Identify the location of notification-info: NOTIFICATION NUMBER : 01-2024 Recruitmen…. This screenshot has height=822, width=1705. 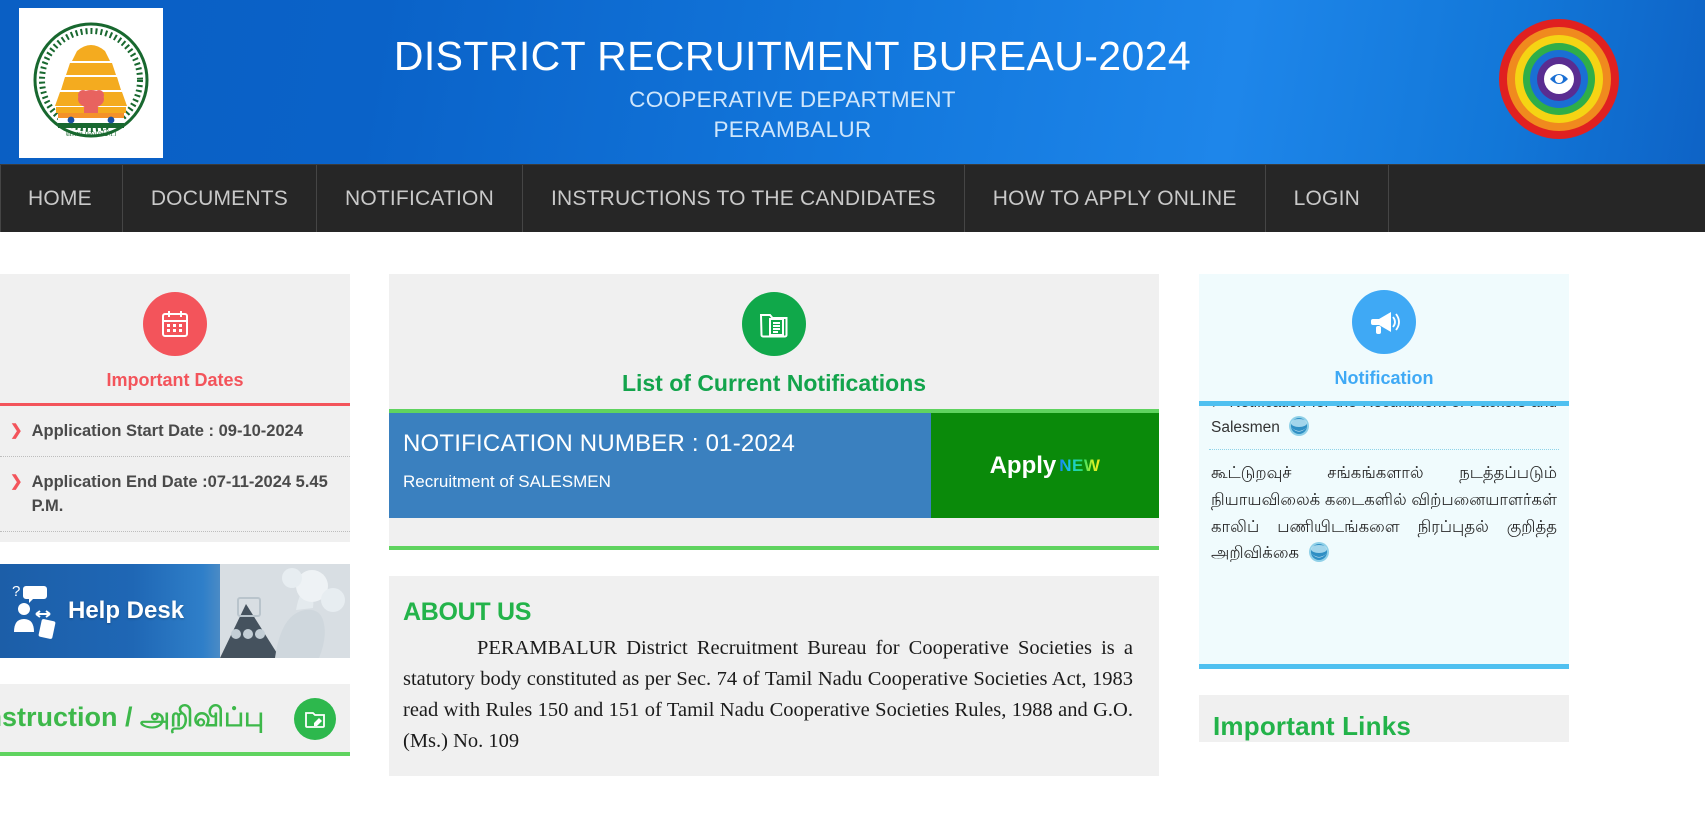
(660, 465).